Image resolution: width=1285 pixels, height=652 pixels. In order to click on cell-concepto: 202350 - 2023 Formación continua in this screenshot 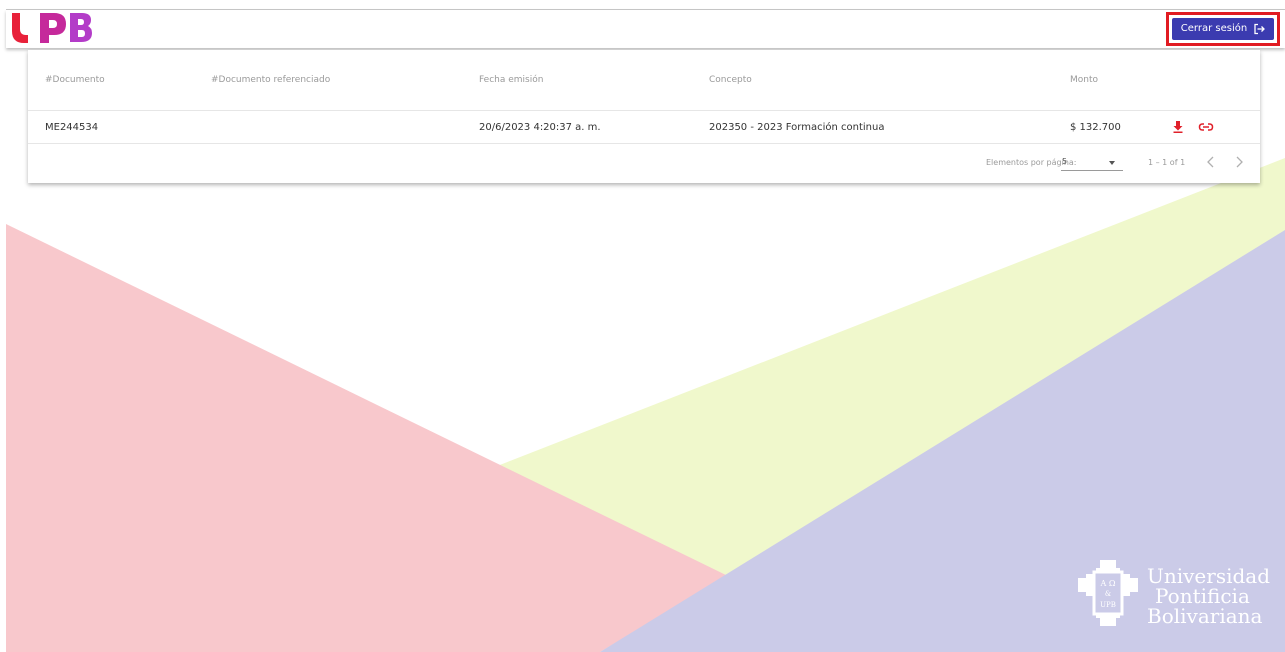, I will do `click(797, 127)`.